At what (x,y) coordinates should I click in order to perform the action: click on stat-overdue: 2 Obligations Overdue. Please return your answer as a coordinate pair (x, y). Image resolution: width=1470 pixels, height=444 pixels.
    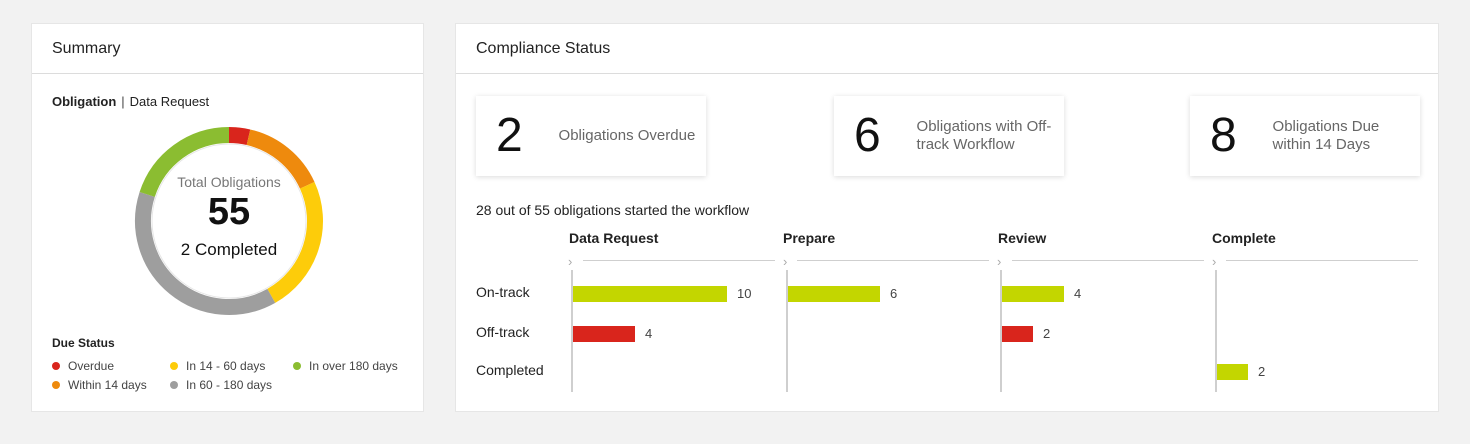
    Looking at the image, I should click on (591, 136).